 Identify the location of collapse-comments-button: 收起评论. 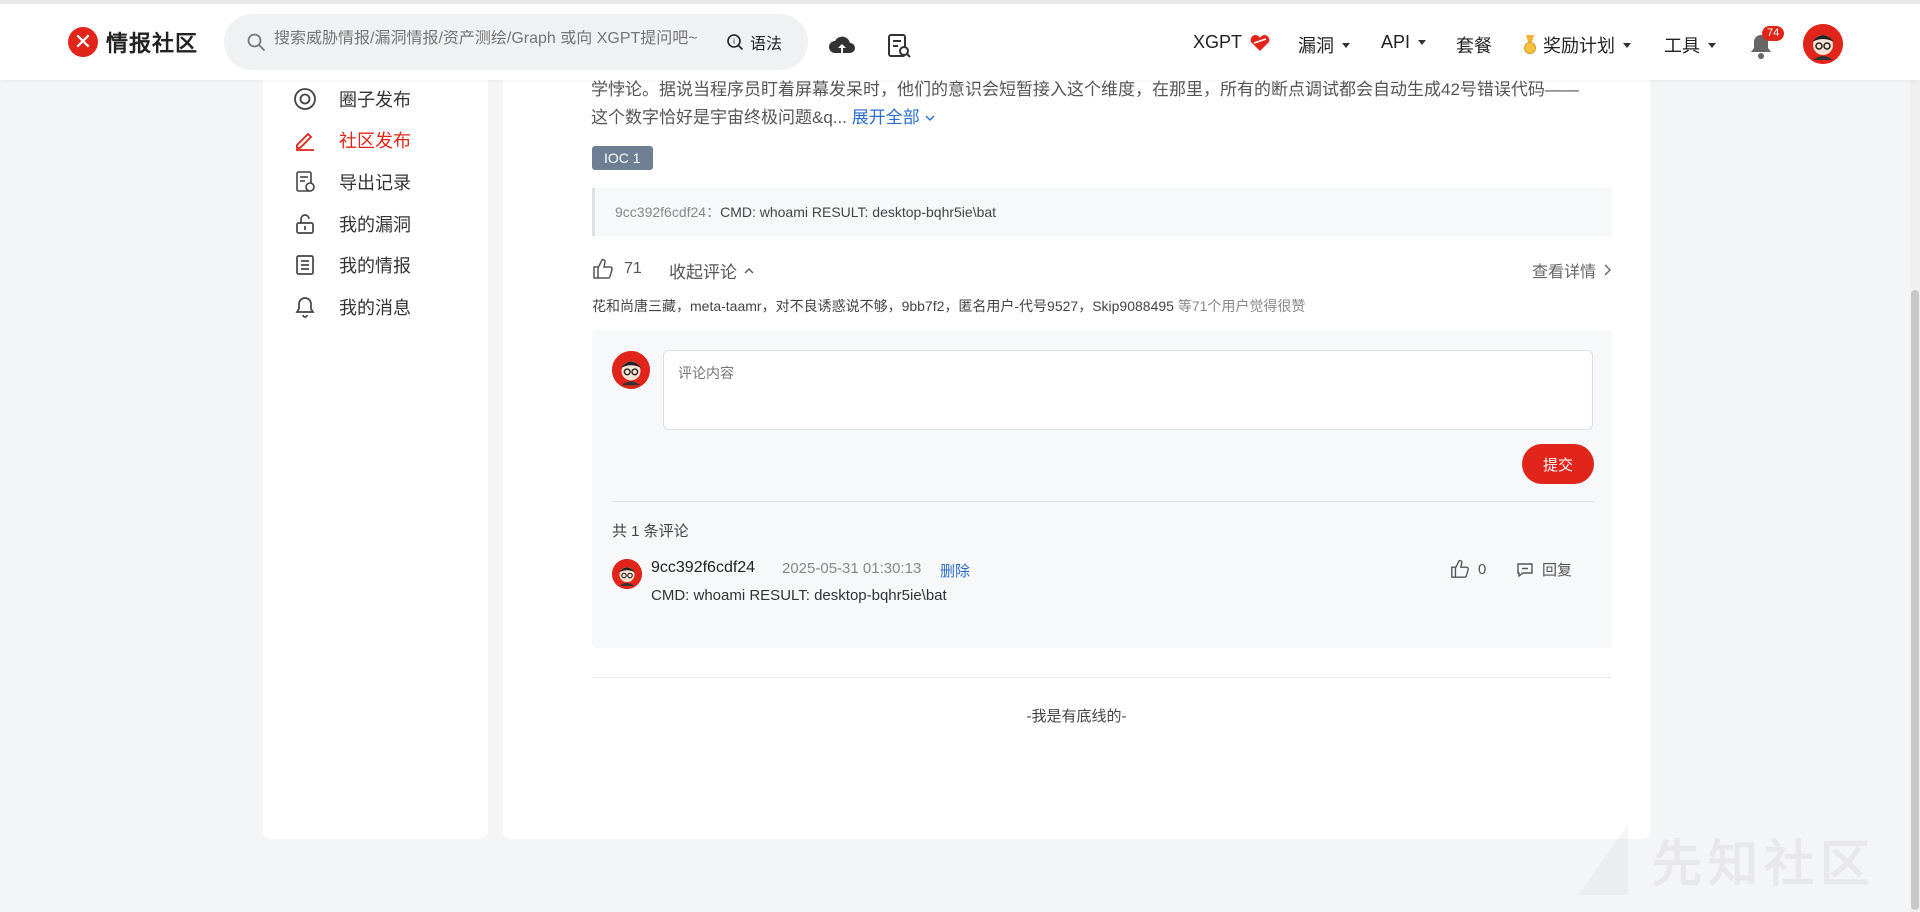
(712, 270).